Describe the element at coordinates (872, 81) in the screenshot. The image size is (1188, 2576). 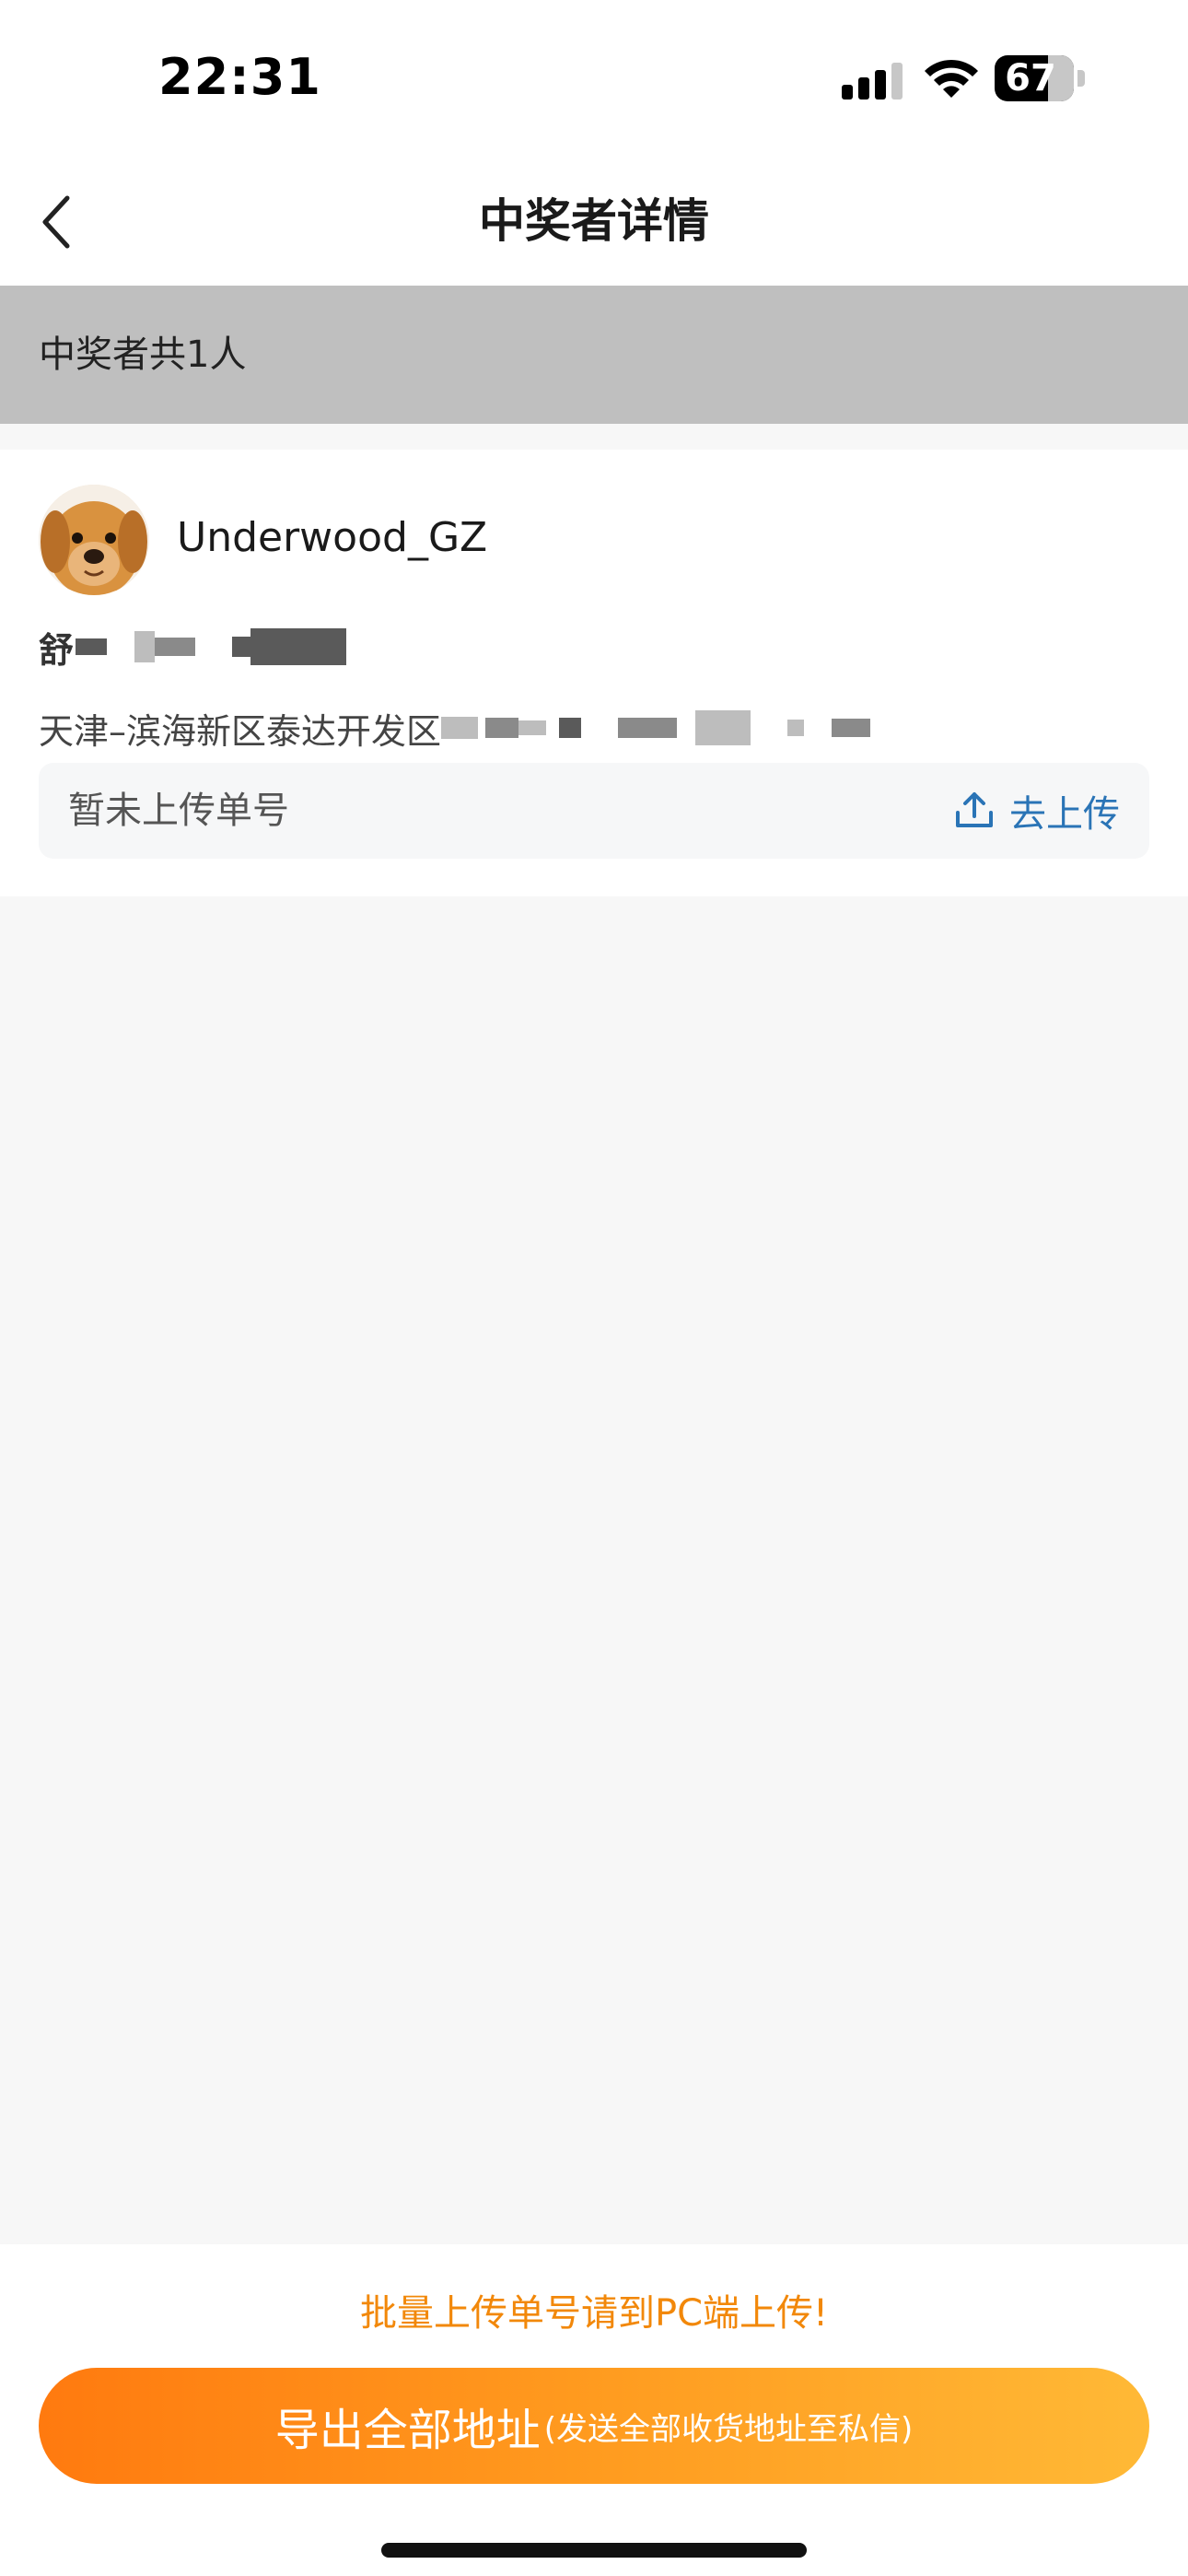
I see `signal-icon` at that location.